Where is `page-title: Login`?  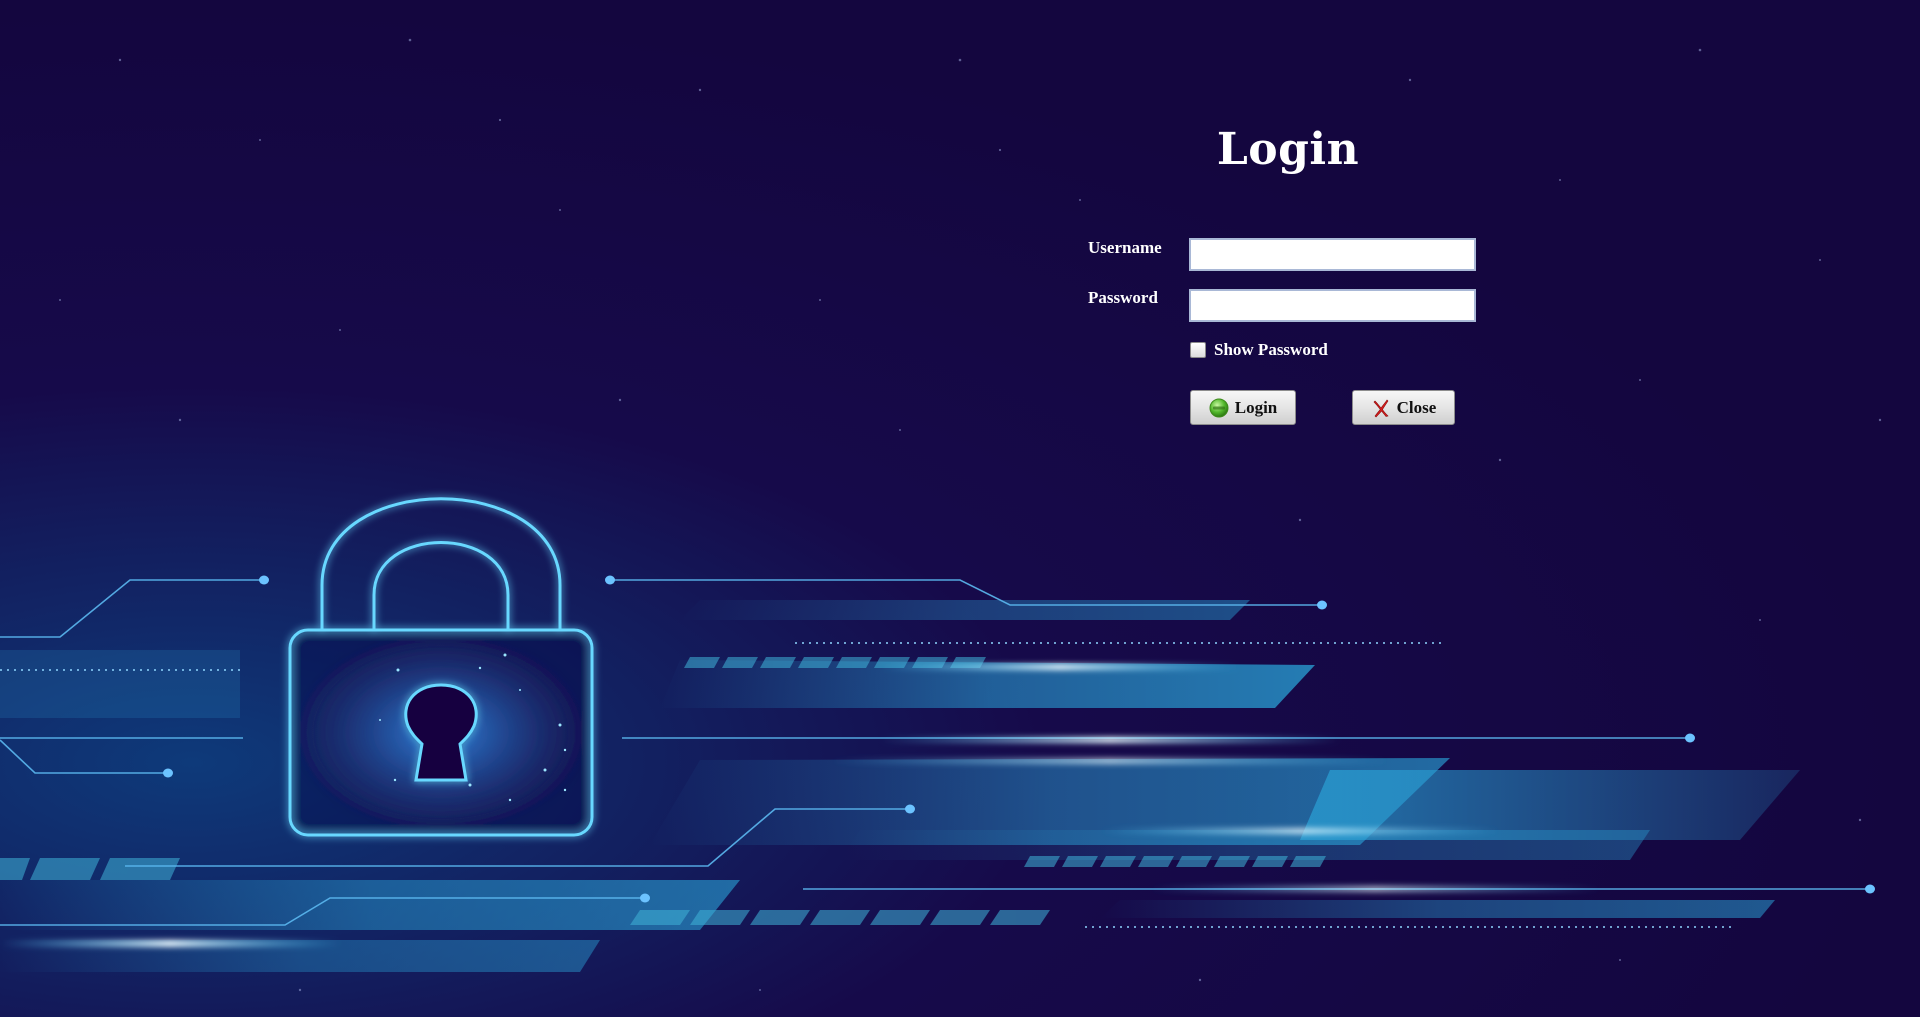 page-title: Login is located at coordinates (1288, 149).